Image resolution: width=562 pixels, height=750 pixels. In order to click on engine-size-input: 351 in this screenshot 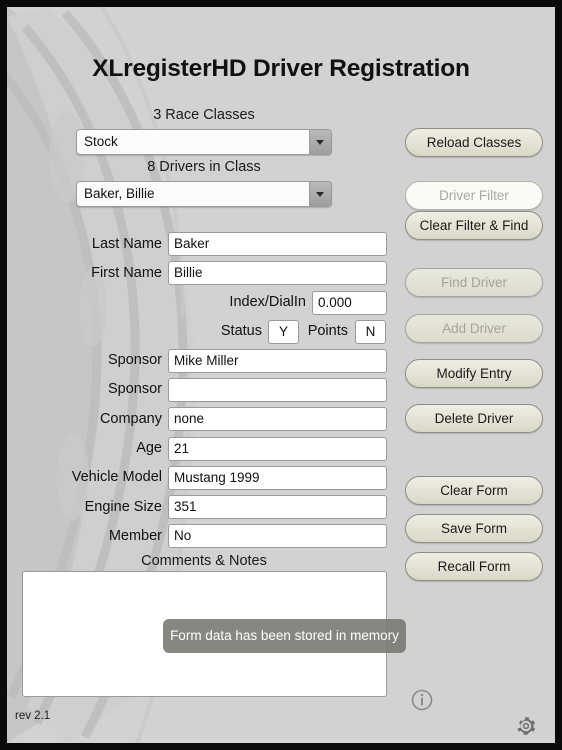, I will do `click(277, 507)`.